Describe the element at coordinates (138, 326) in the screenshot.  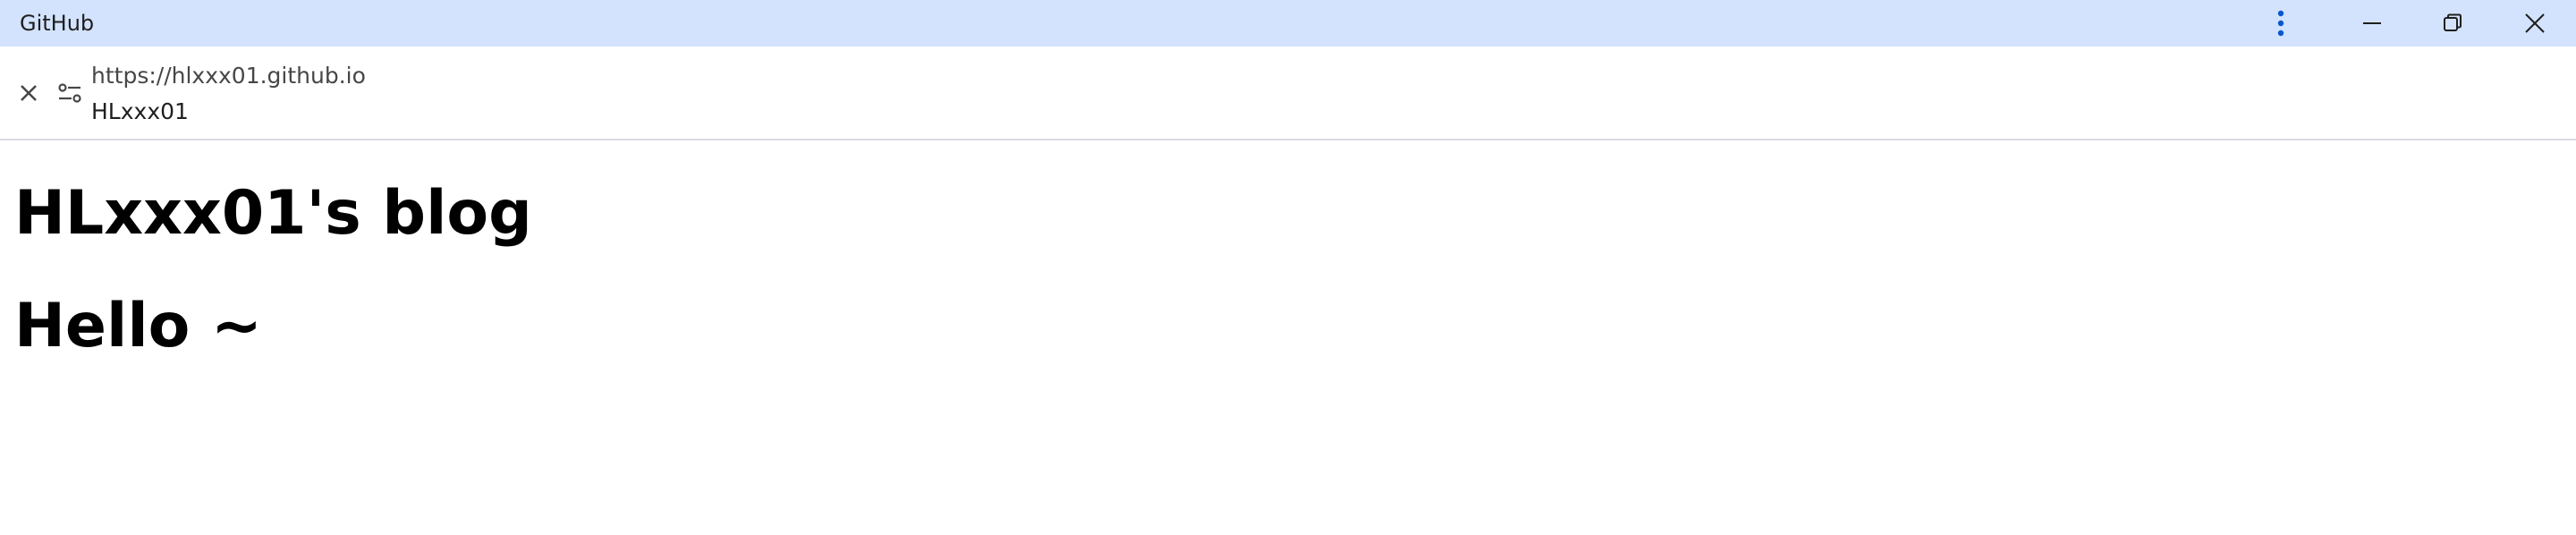
I see `page-subheading: Hello ~` at that location.